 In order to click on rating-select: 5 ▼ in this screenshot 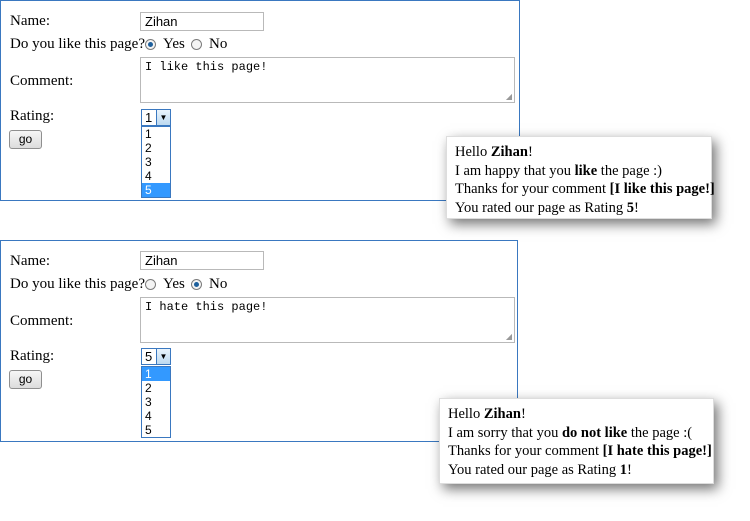, I will do `click(156, 356)`.